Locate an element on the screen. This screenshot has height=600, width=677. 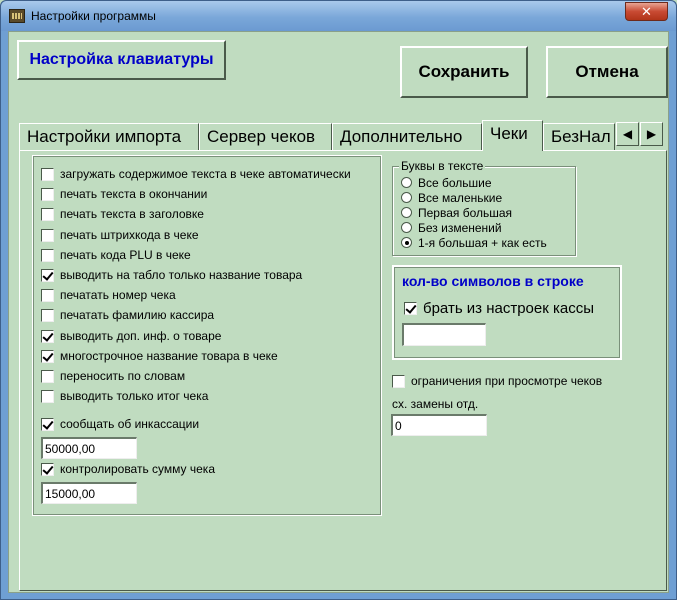
option-extra-info: выводить доп. инф. о товаре is located at coordinates (131, 336).